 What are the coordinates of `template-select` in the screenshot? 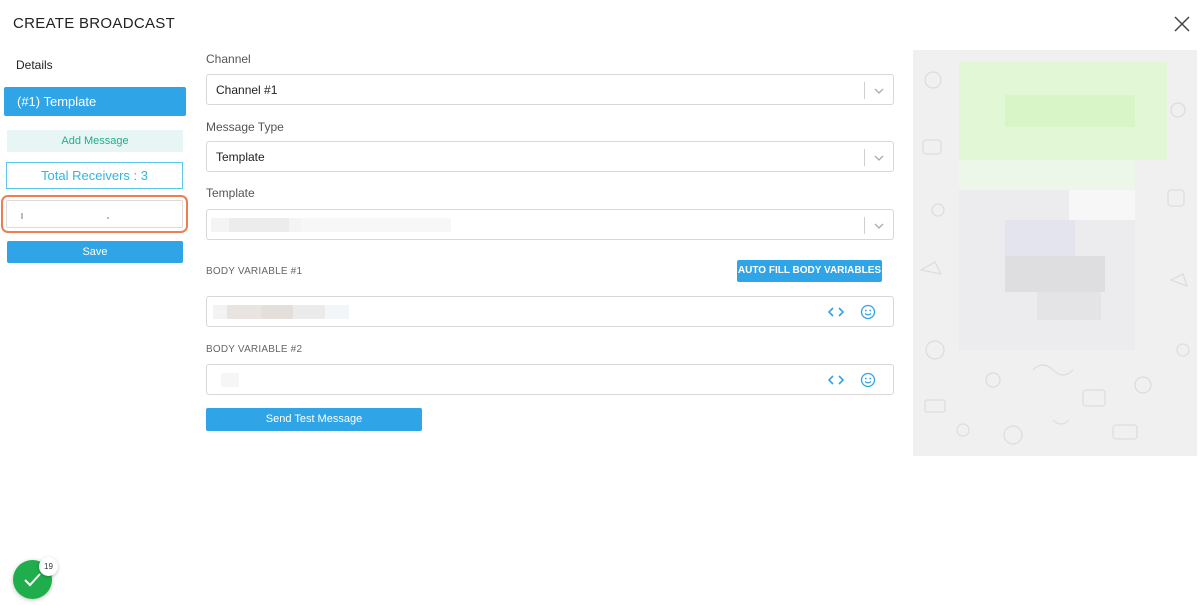 It's located at (550, 224).